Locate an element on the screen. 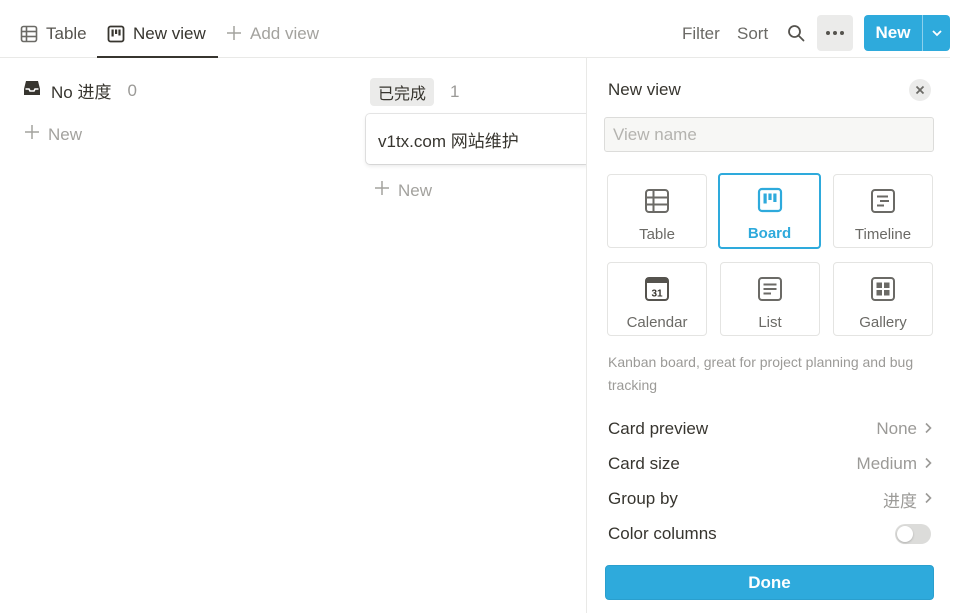  color-columns-option: Color columns is located at coordinates (770, 534).